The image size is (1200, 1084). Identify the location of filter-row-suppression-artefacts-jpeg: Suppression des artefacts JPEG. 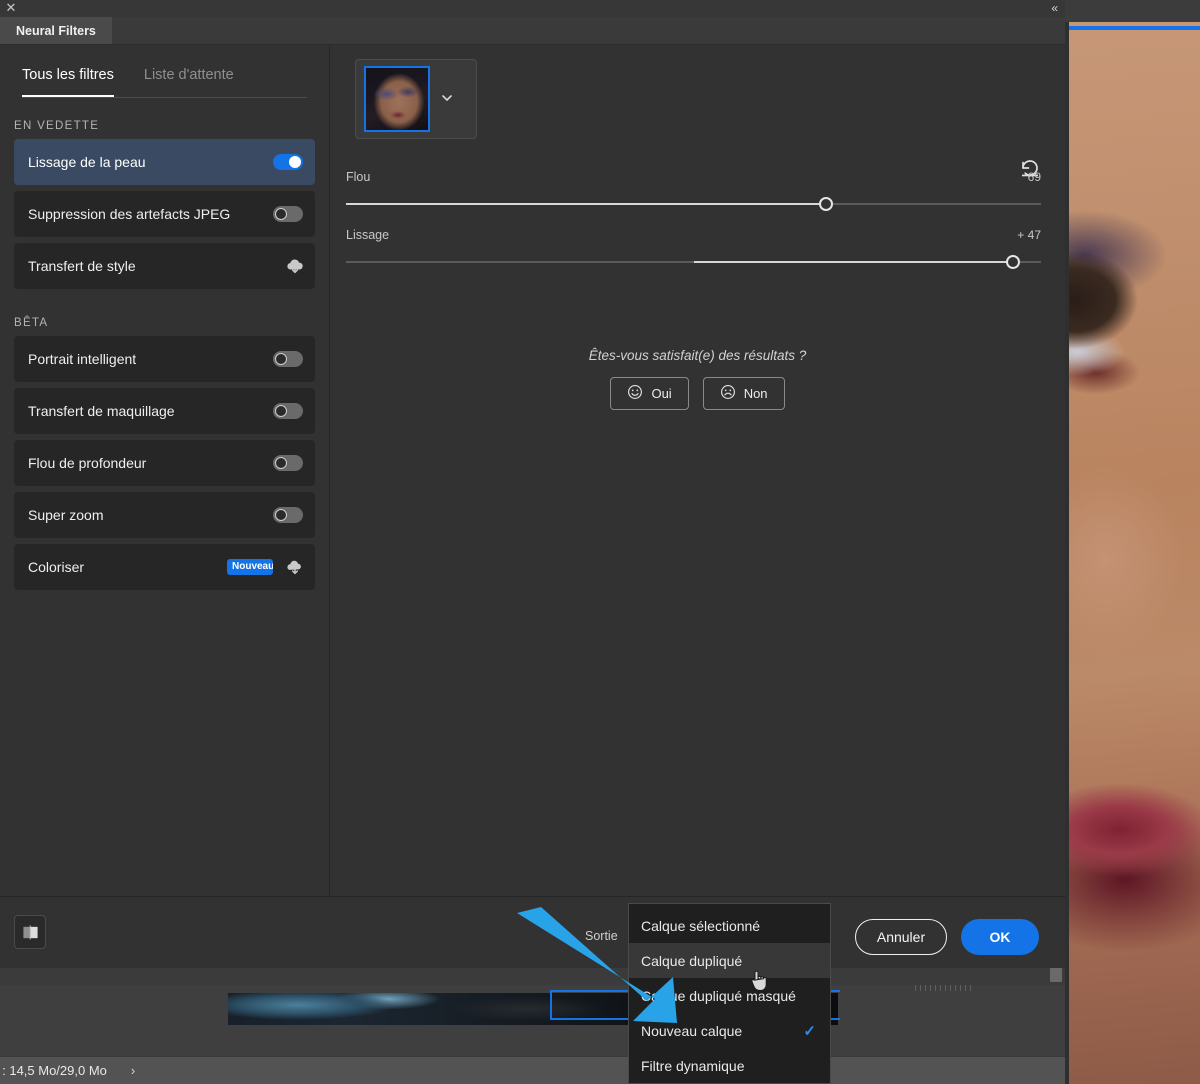
(164, 214).